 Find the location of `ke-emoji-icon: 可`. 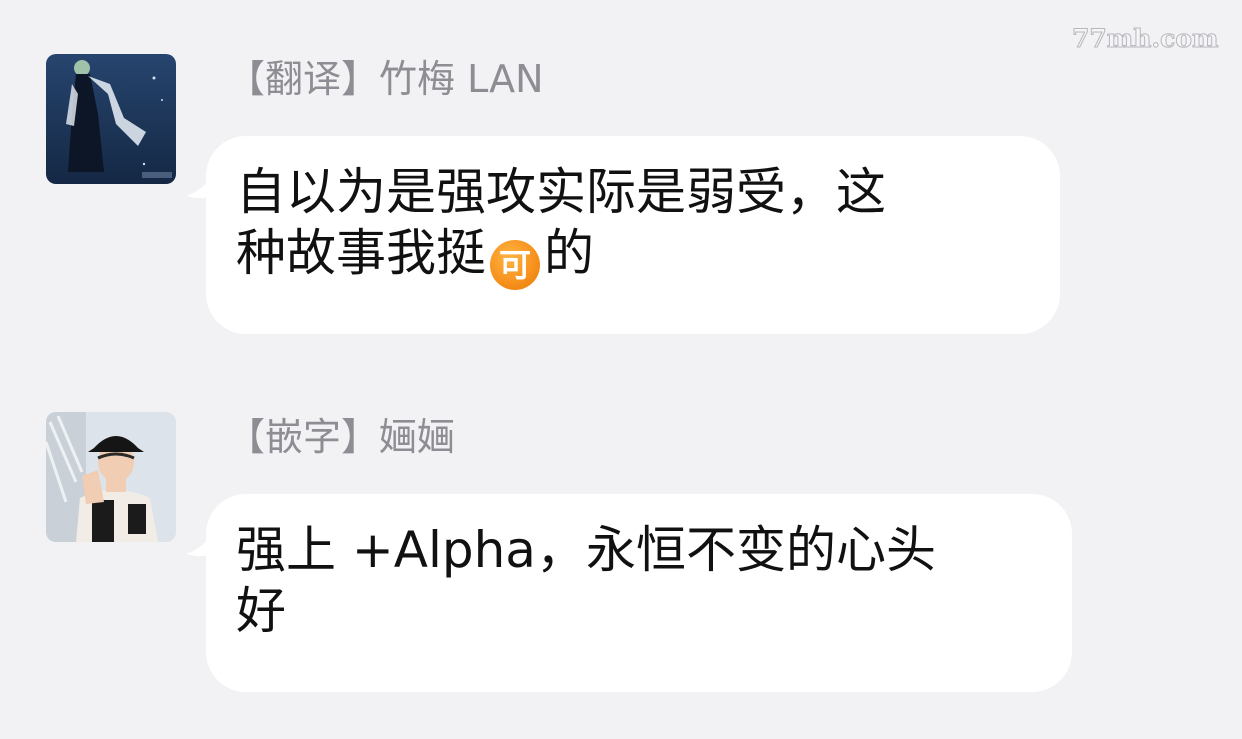

ke-emoji-icon: 可 is located at coordinates (515, 265).